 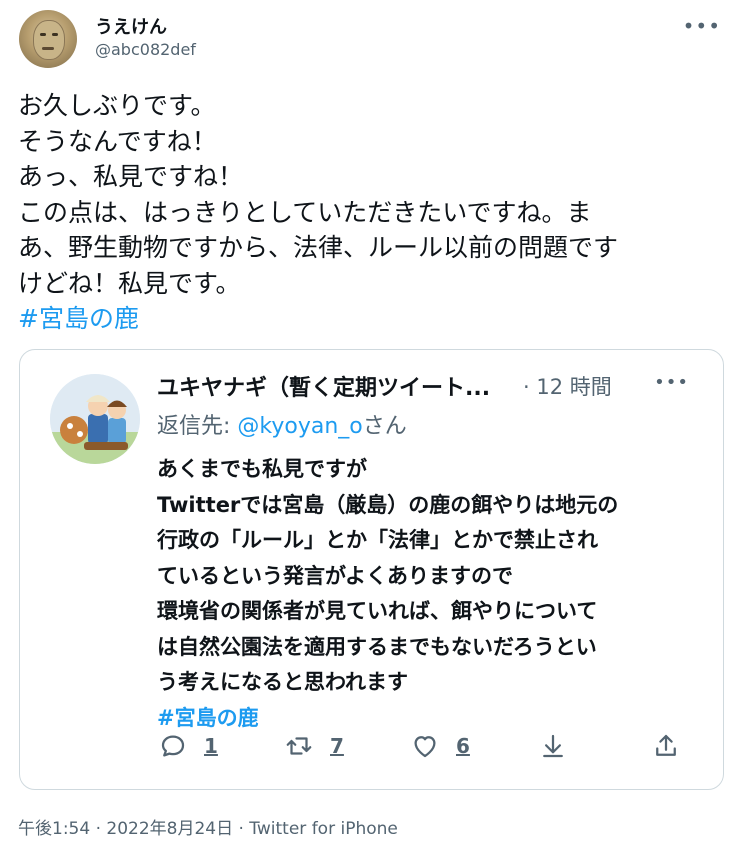 I want to click on avatar-eye-right, so click(x=55, y=34).